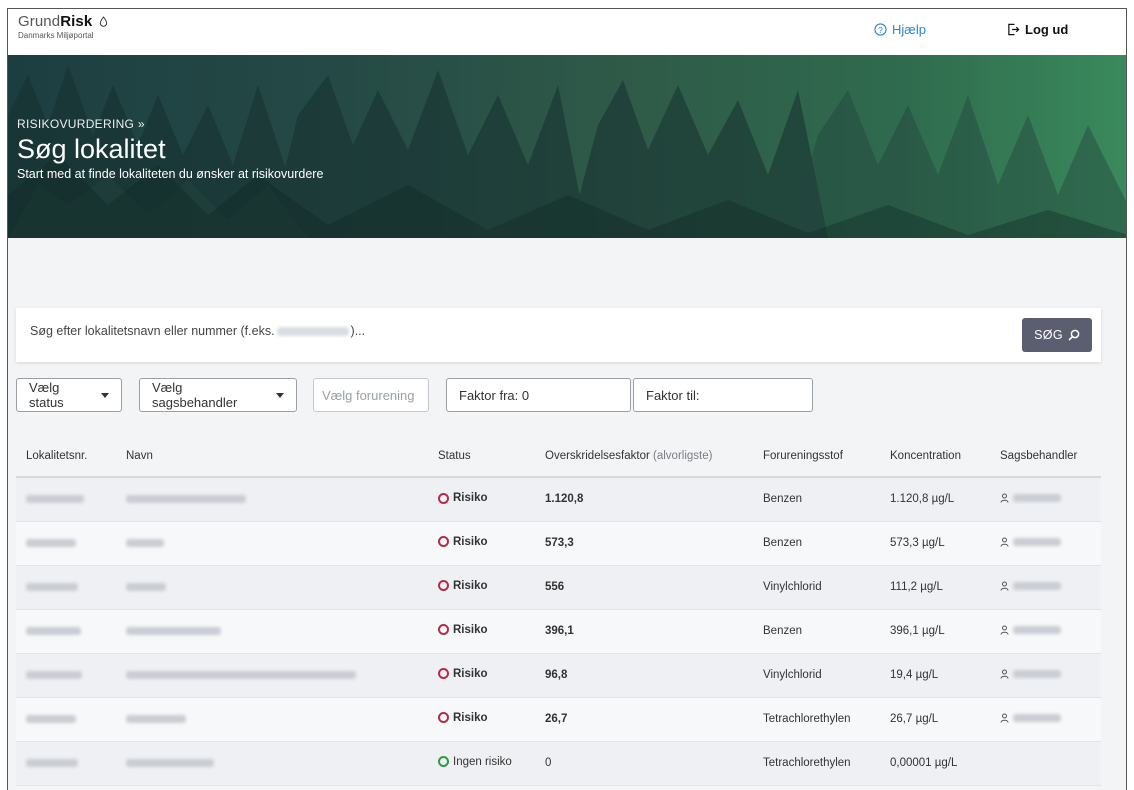 The height and width of the screenshot is (790, 1134). I want to click on column-header-name: Navn, so click(272, 456).